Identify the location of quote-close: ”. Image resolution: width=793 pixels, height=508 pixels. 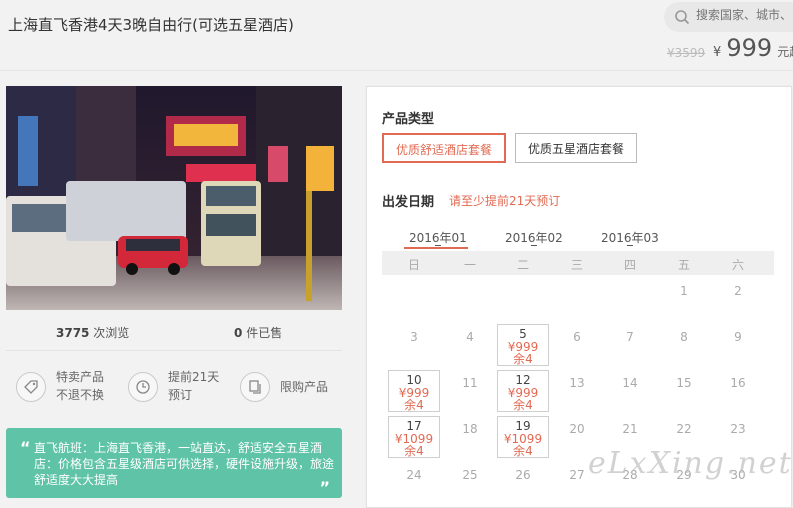
(324, 487).